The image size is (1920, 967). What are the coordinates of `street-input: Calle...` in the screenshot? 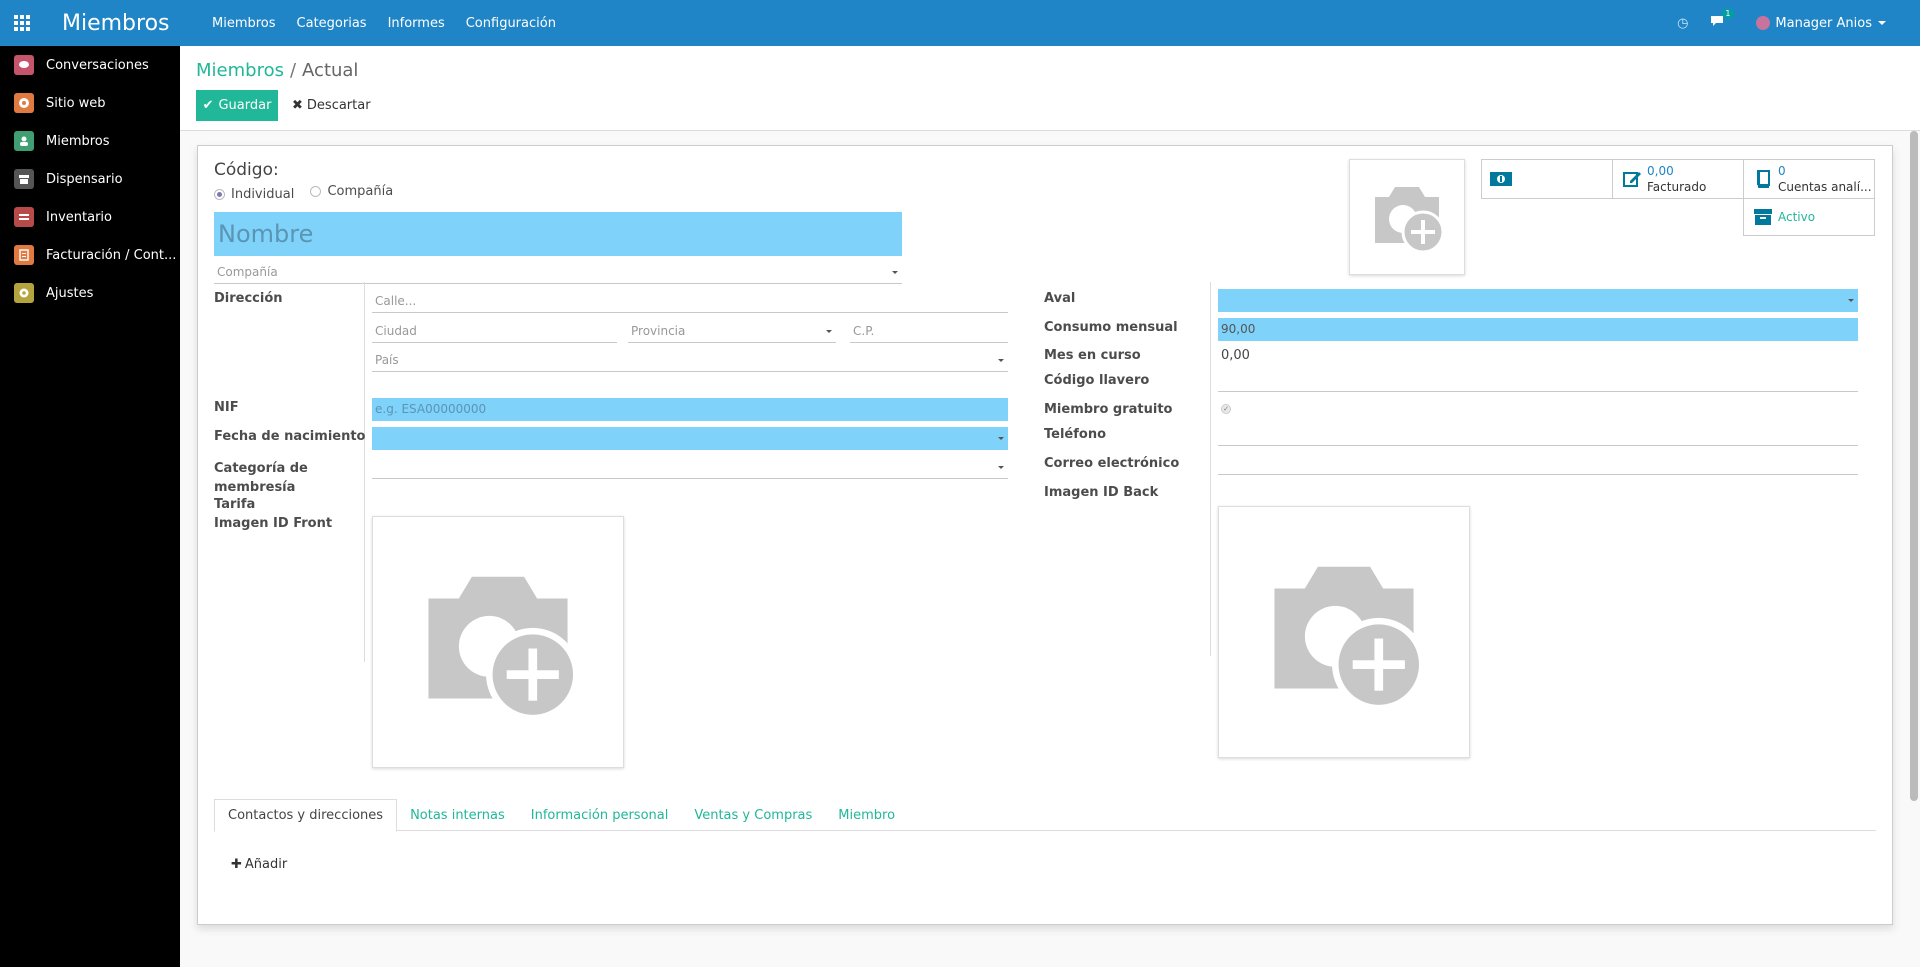 It's located at (690, 301).